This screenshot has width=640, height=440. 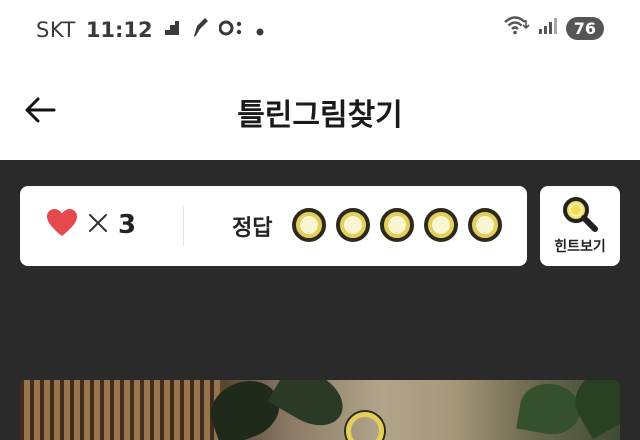 I want to click on puzzle-image, so click(x=320, y=410).